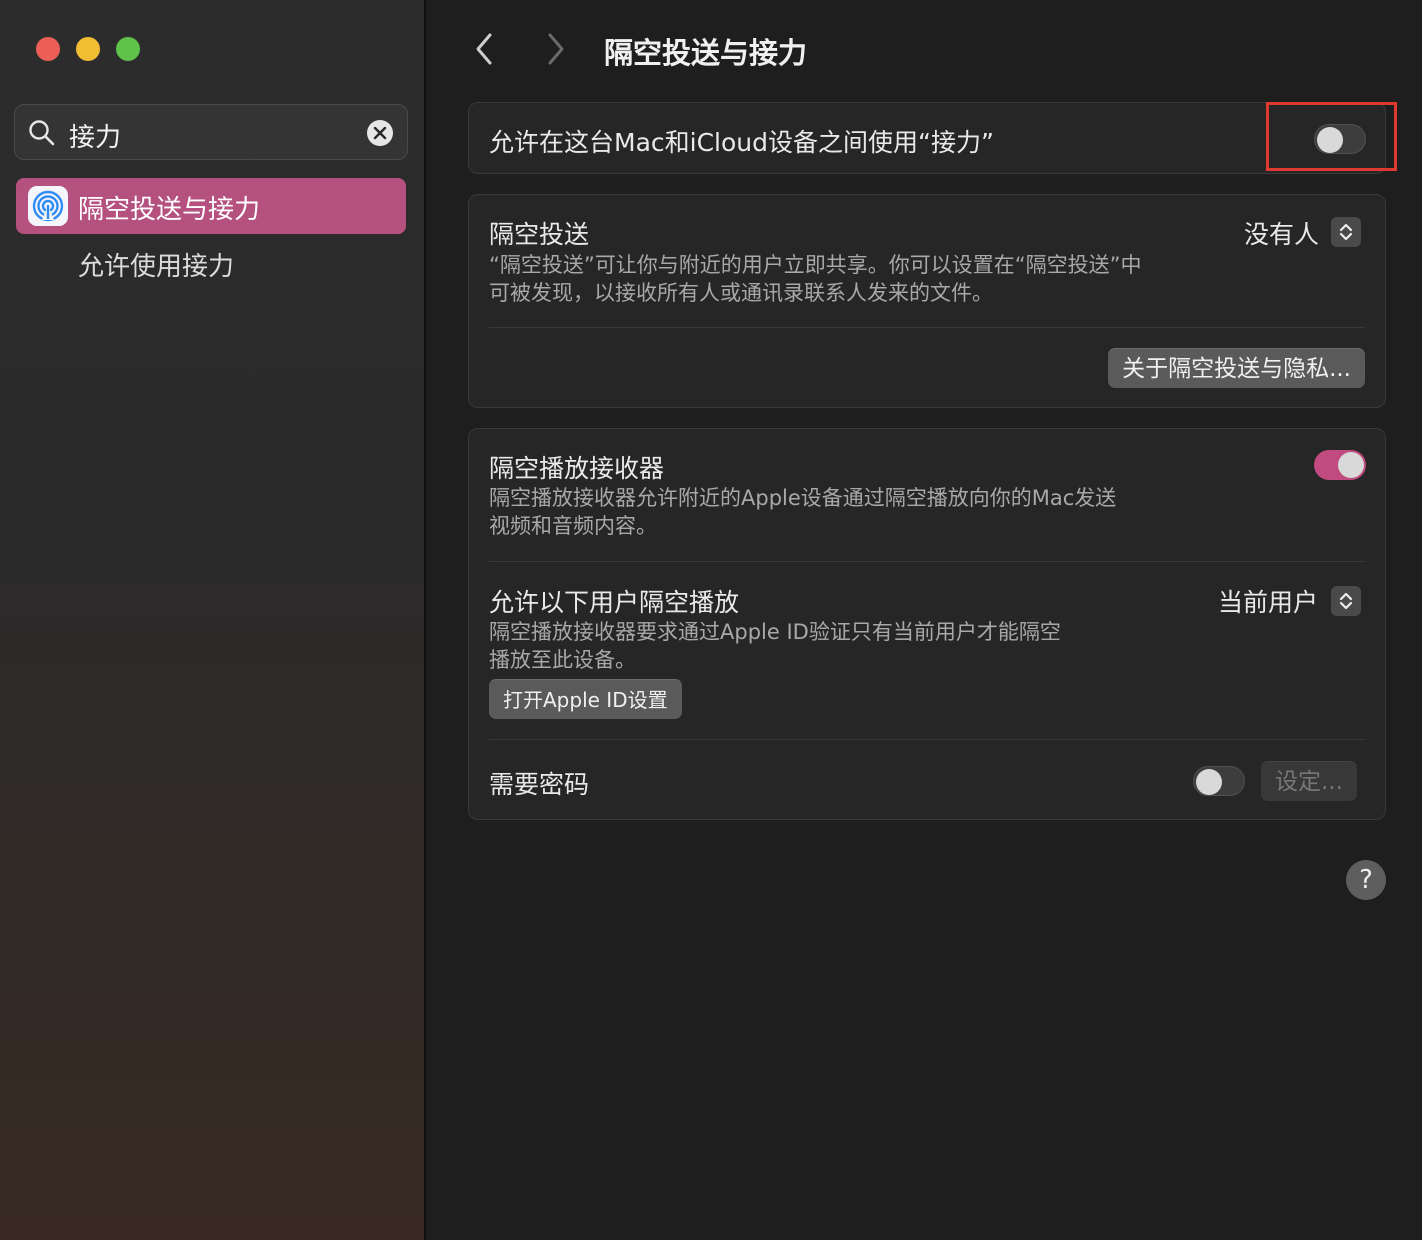 Image resolution: width=1422 pixels, height=1240 pixels. I want to click on airdrop-title: 隔空投送, so click(539, 234).